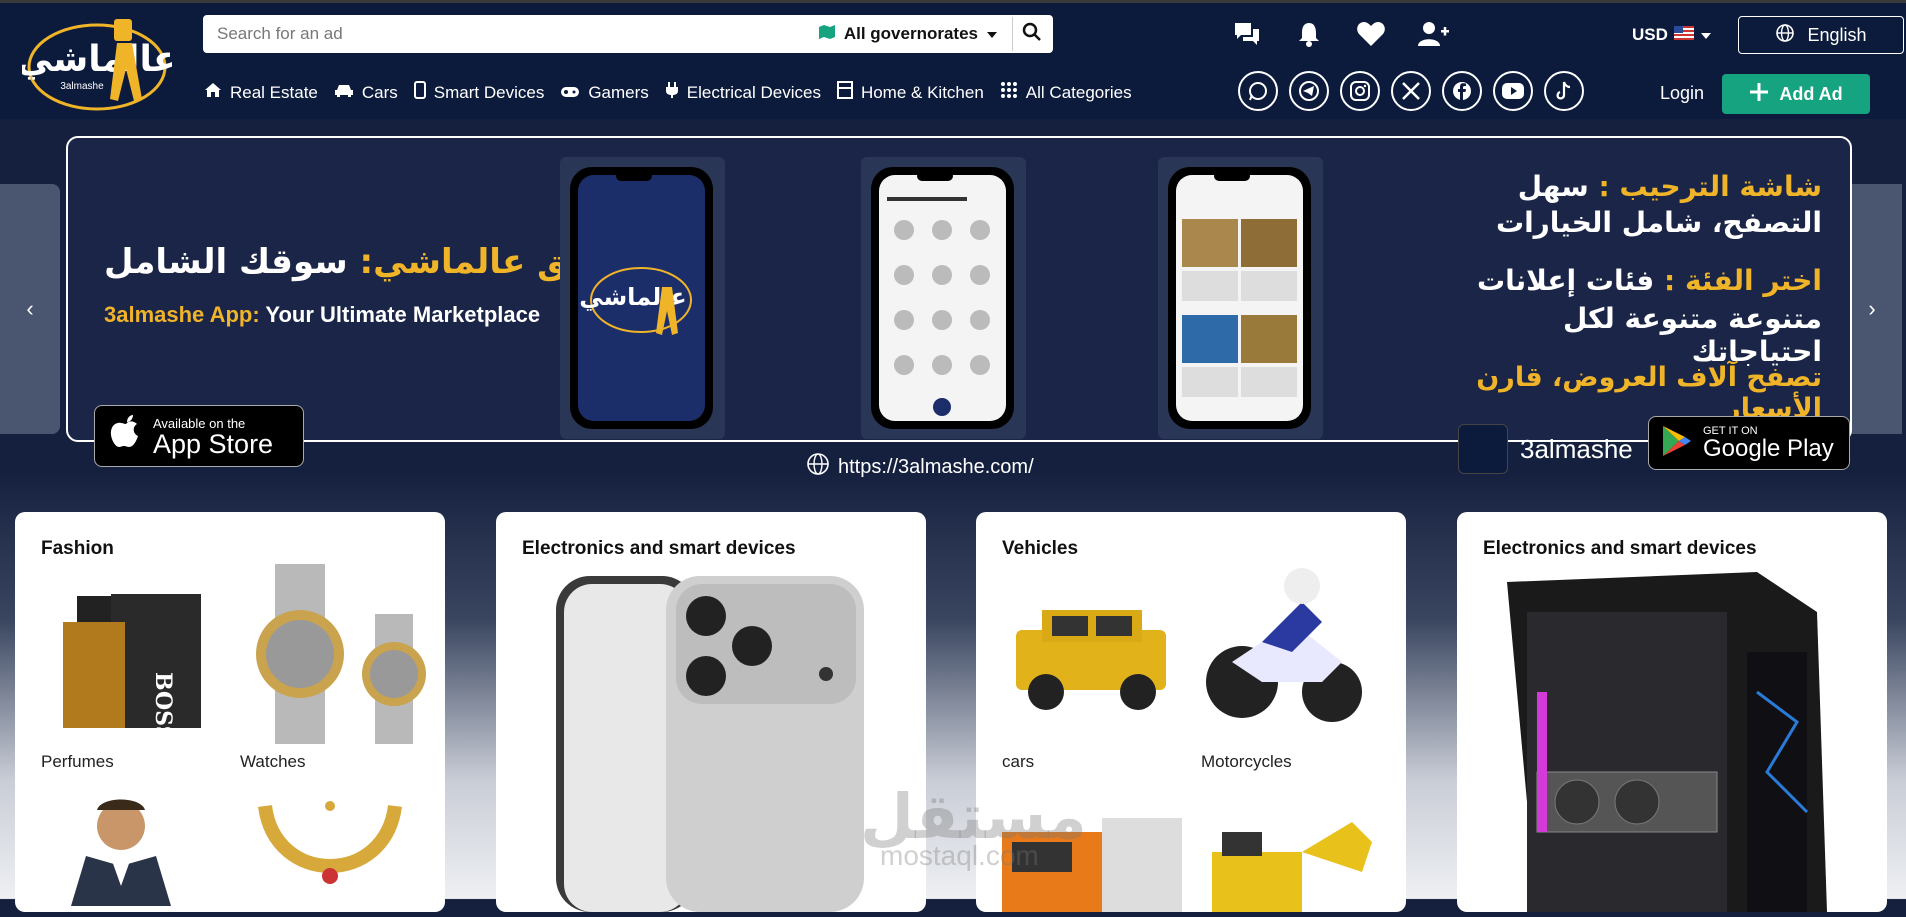  What do you see at coordinates (959, 855) in the screenshot?
I see `watermark-sub: mostaql.com` at bounding box center [959, 855].